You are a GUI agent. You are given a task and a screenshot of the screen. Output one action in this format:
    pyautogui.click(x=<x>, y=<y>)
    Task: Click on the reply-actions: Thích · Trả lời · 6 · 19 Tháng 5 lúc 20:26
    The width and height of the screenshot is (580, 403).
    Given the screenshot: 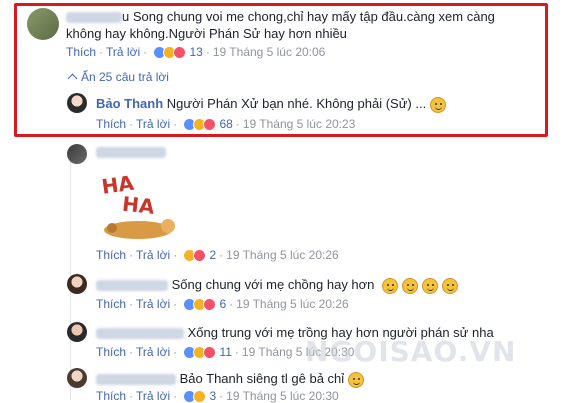 What is the action you would take?
    pyautogui.click(x=222, y=304)
    